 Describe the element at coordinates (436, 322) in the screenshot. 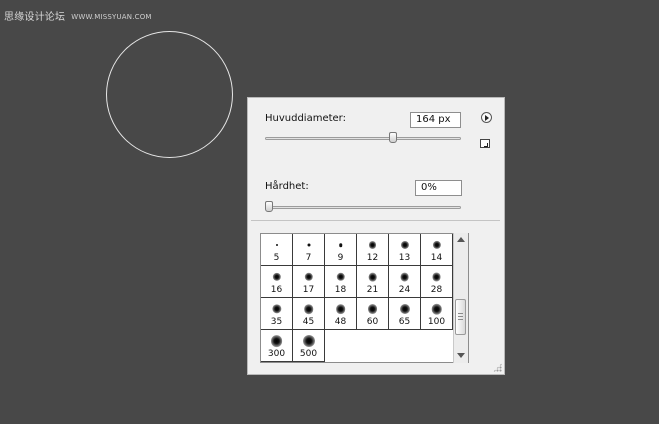

I see `brush-size-label: 100` at that location.